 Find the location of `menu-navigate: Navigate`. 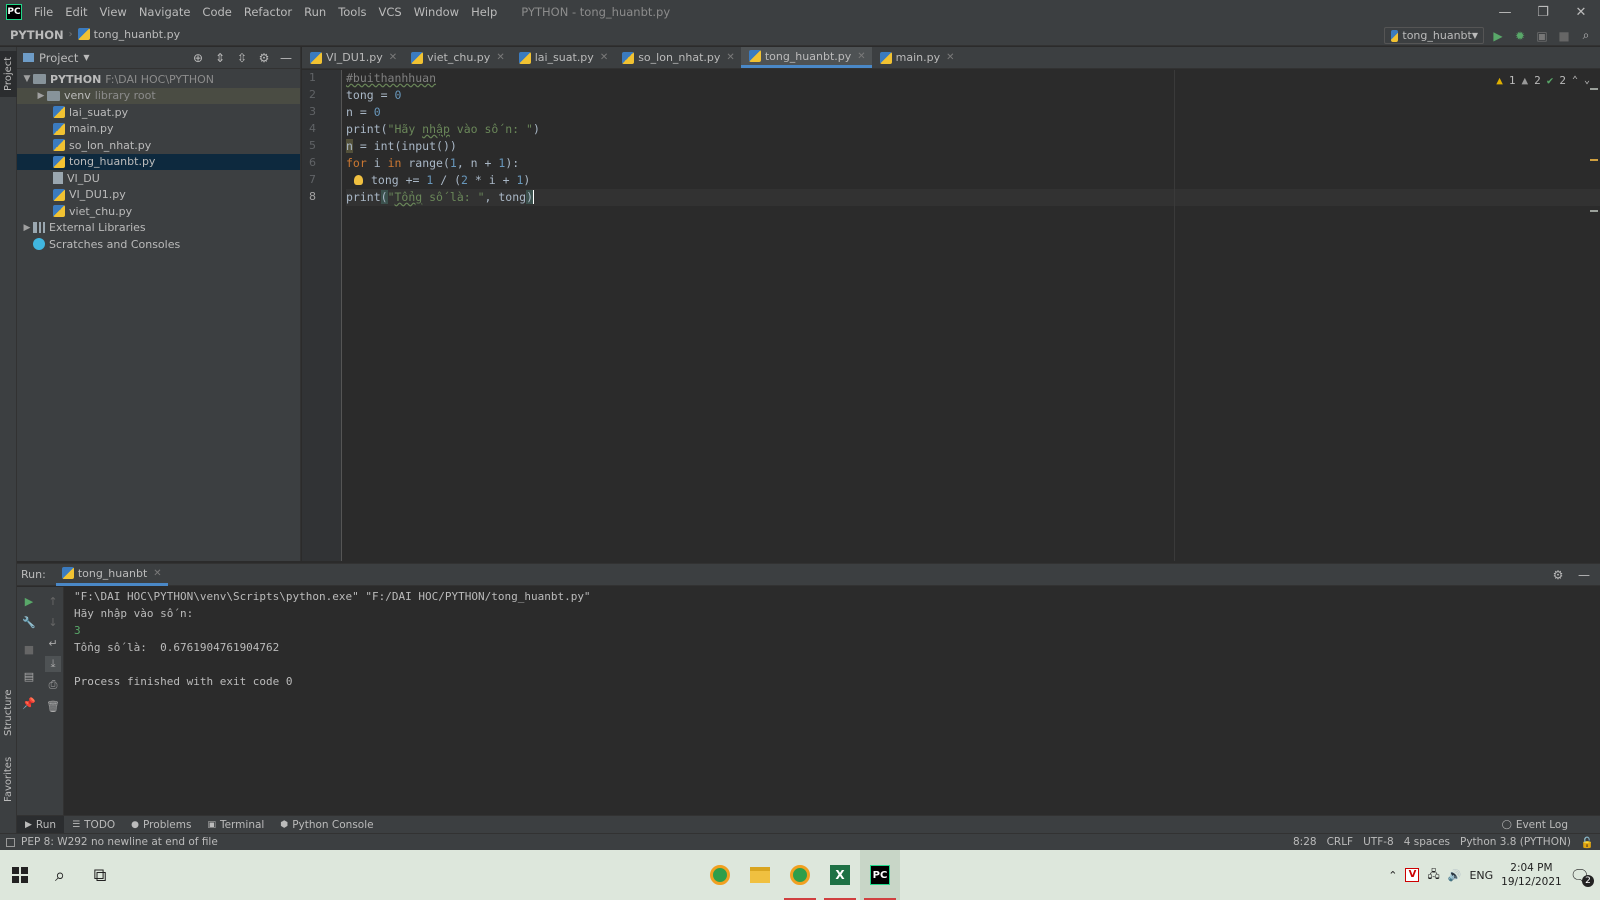

menu-navigate: Navigate is located at coordinates (165, 12).